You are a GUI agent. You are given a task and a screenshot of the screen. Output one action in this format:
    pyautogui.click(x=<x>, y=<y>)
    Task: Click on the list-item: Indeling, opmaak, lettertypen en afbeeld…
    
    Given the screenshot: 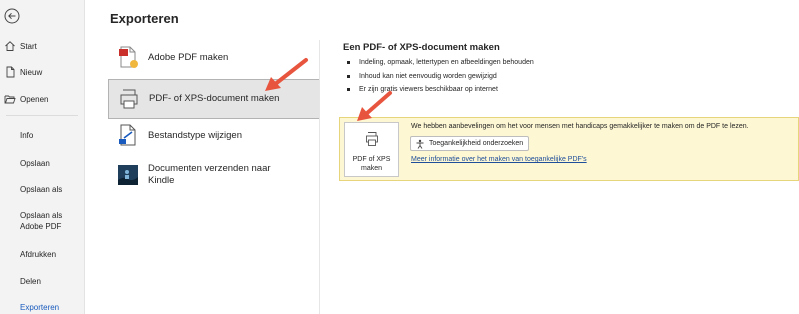 What is the action you would take?
    pyautogui.click(x=440, y=63)
    